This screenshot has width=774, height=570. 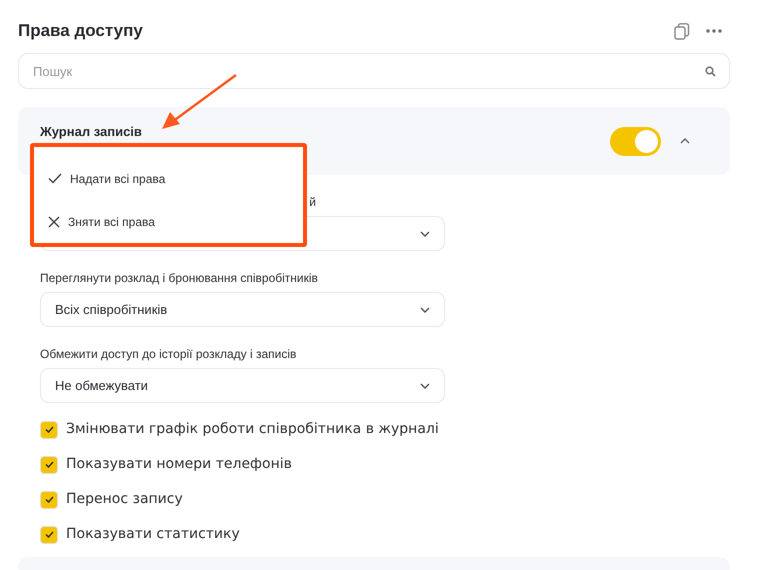 I want to click on search-field: Пошук, so click(x=374, y=71).